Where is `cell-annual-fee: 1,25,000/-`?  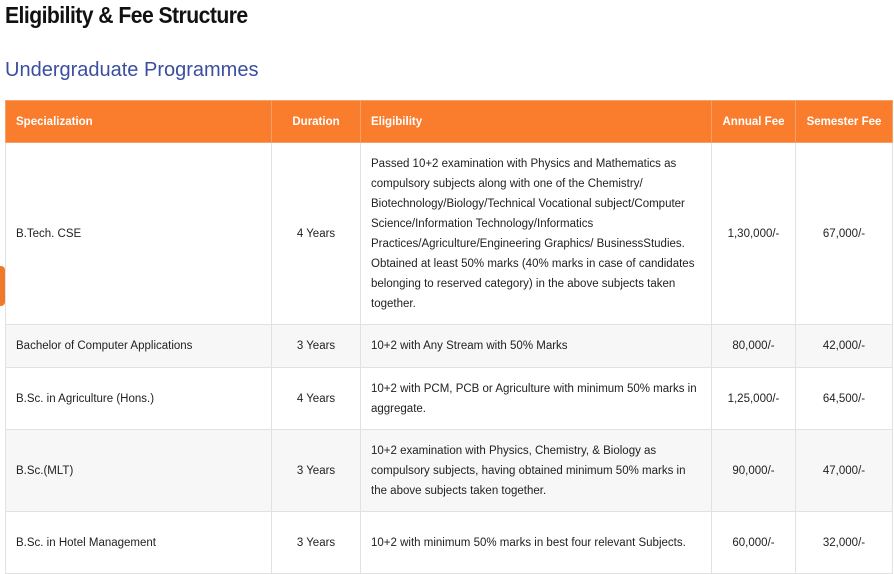 cell-annual-fee: 1,25,000/- is located at coordinates (753, 398).